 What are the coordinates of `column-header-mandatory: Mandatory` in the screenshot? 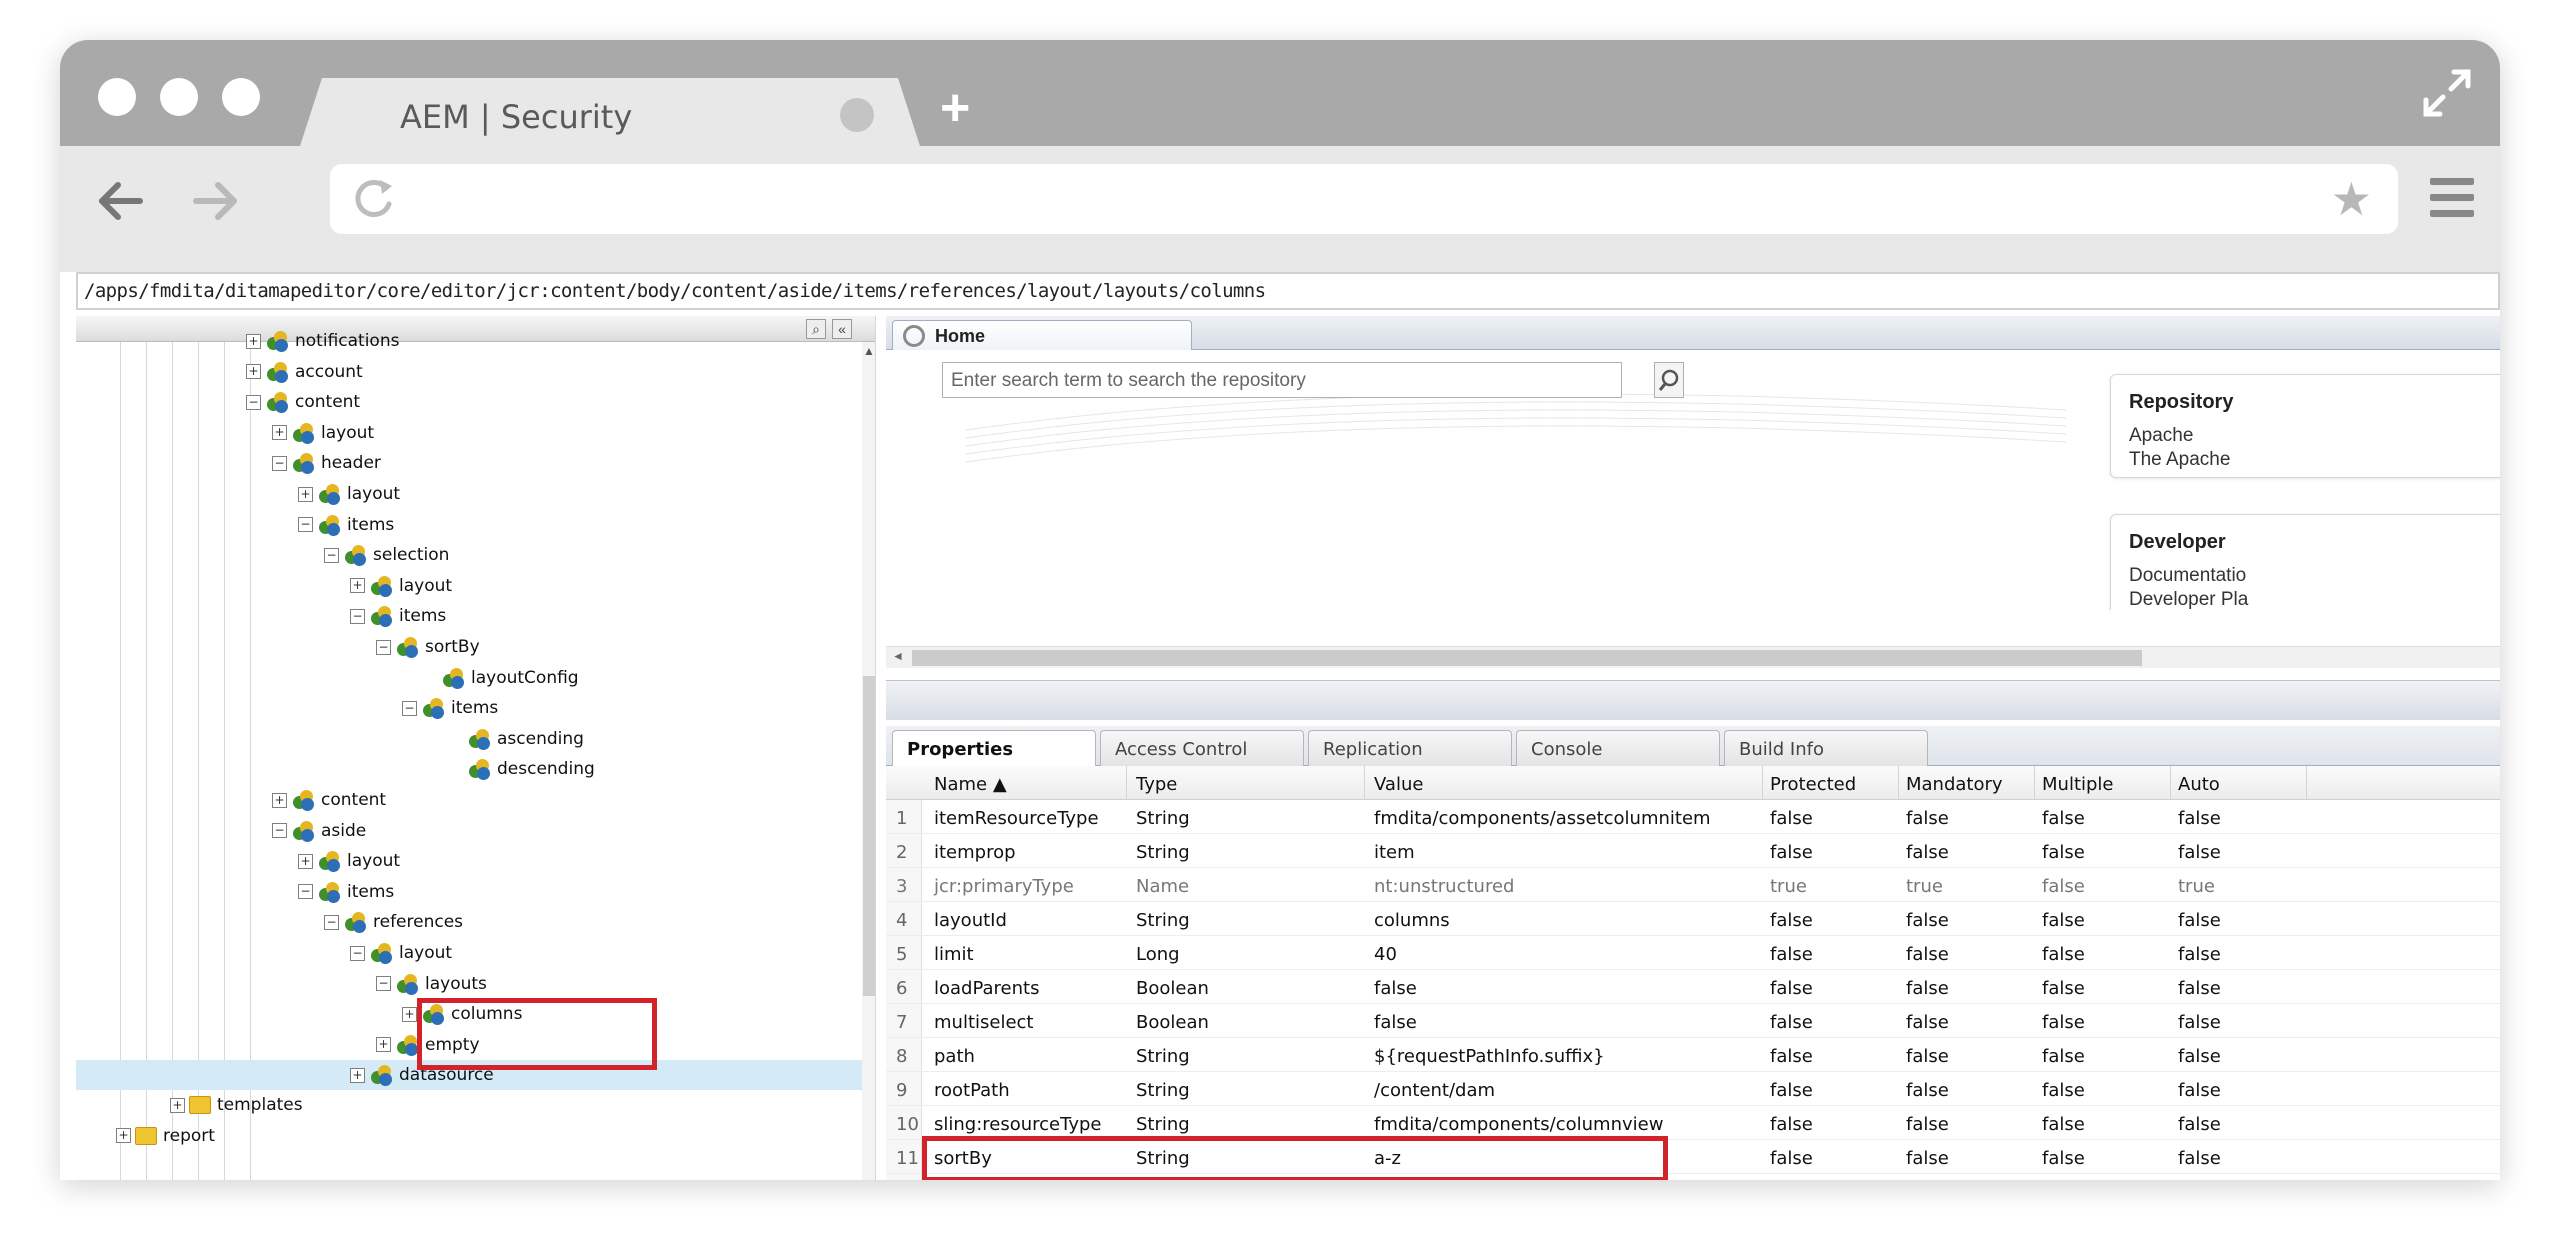 It's located at (1954, 784).